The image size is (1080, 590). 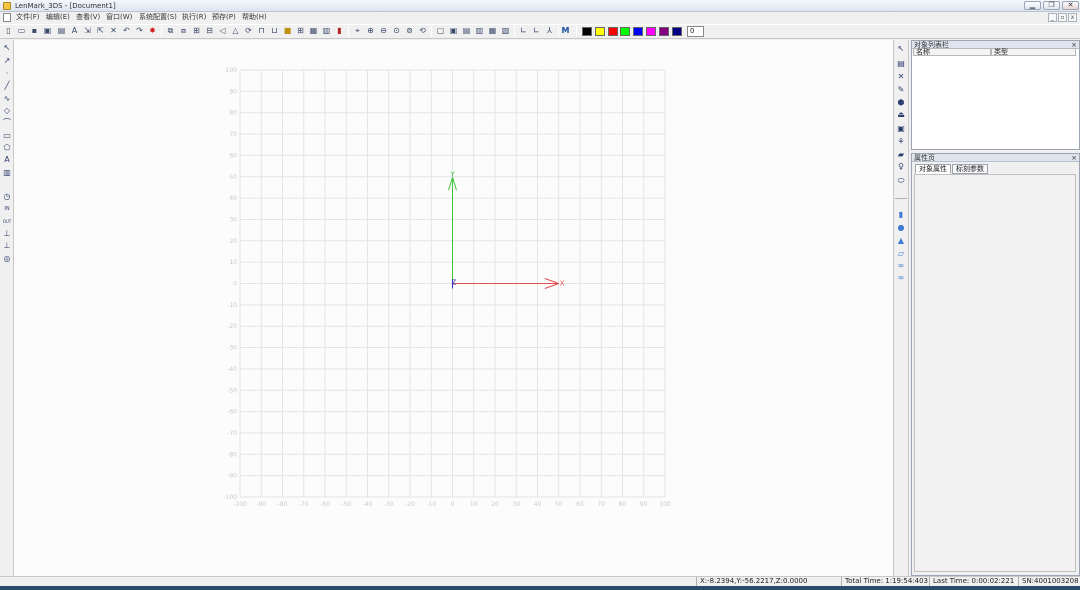 What do you see at coordinates (901, 129) in the screenshot?
I see `frame-icon: ▣` at bounding box center [901, 129].